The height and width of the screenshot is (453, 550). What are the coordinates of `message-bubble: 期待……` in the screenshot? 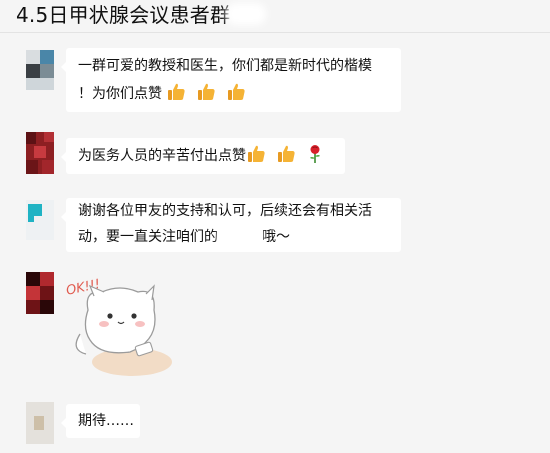 It's located at (100, 421).